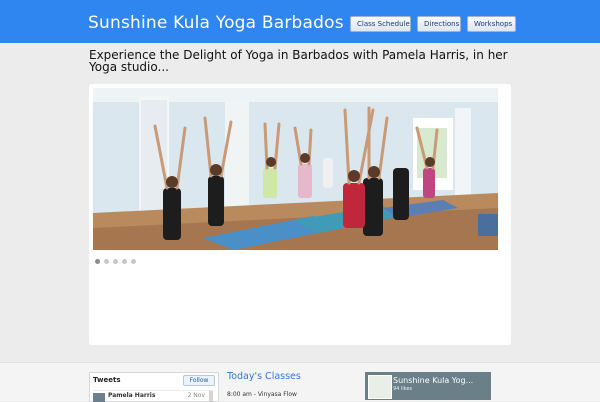 Image resolution: width=600 pixels, height=402 pixels. I want to click on nav-directions-button: Directions, so click(439, 24).